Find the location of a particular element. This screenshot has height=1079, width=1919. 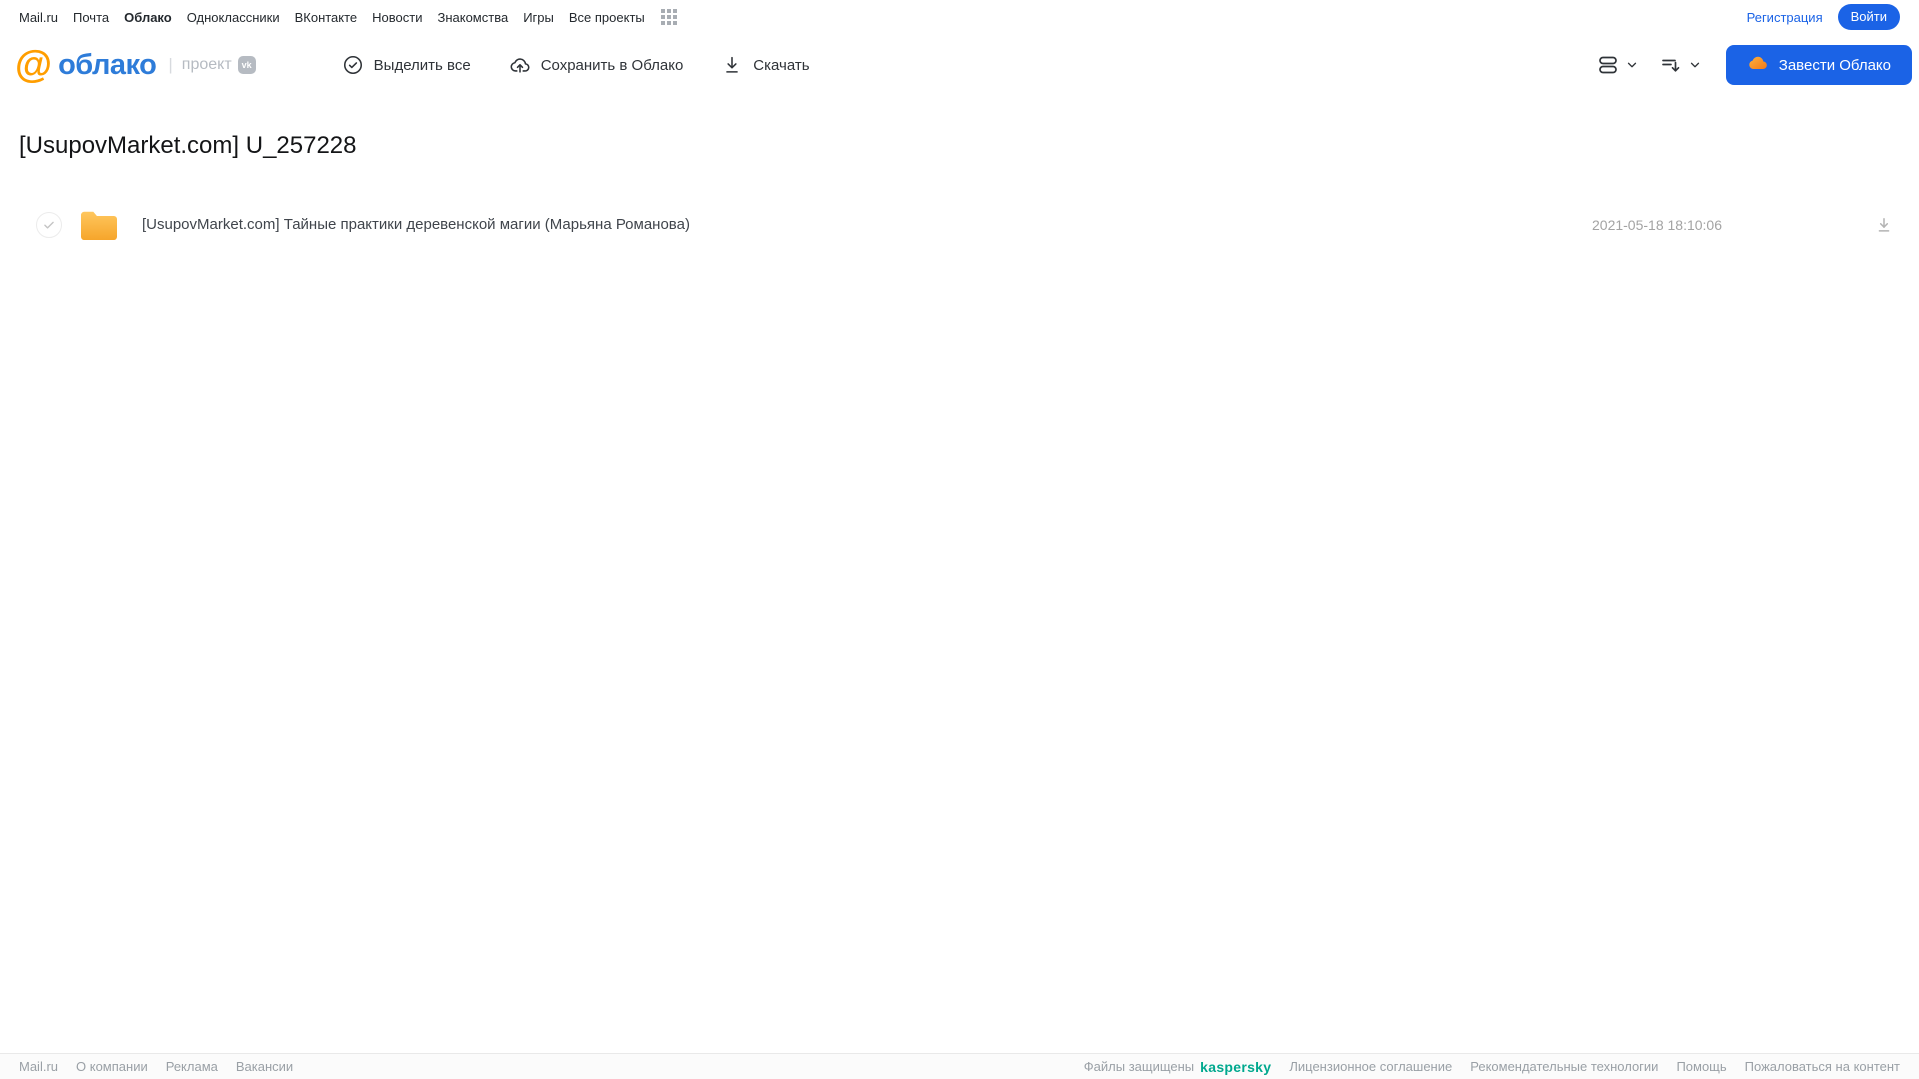

sort-button is located at coordinates (1680, 65).